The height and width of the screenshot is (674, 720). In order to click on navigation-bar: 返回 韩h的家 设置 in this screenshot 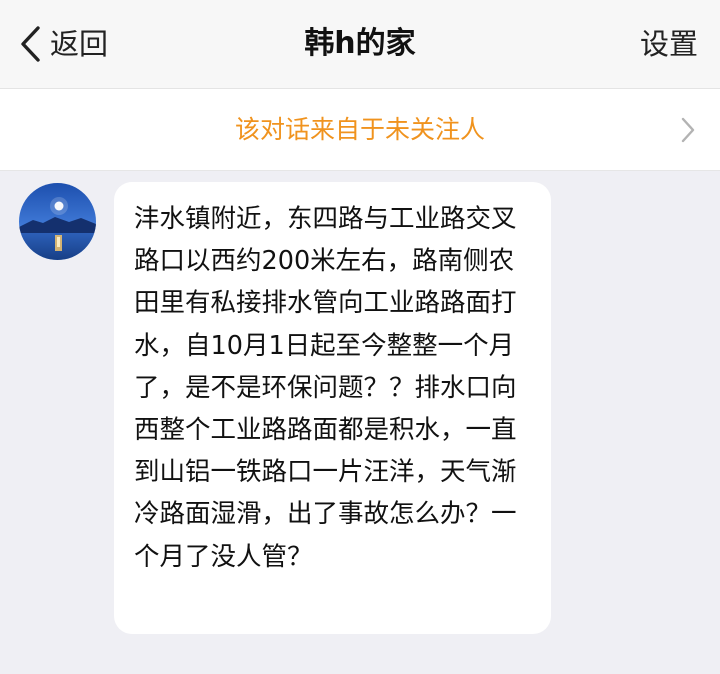, I will do `click(360, 44)`.